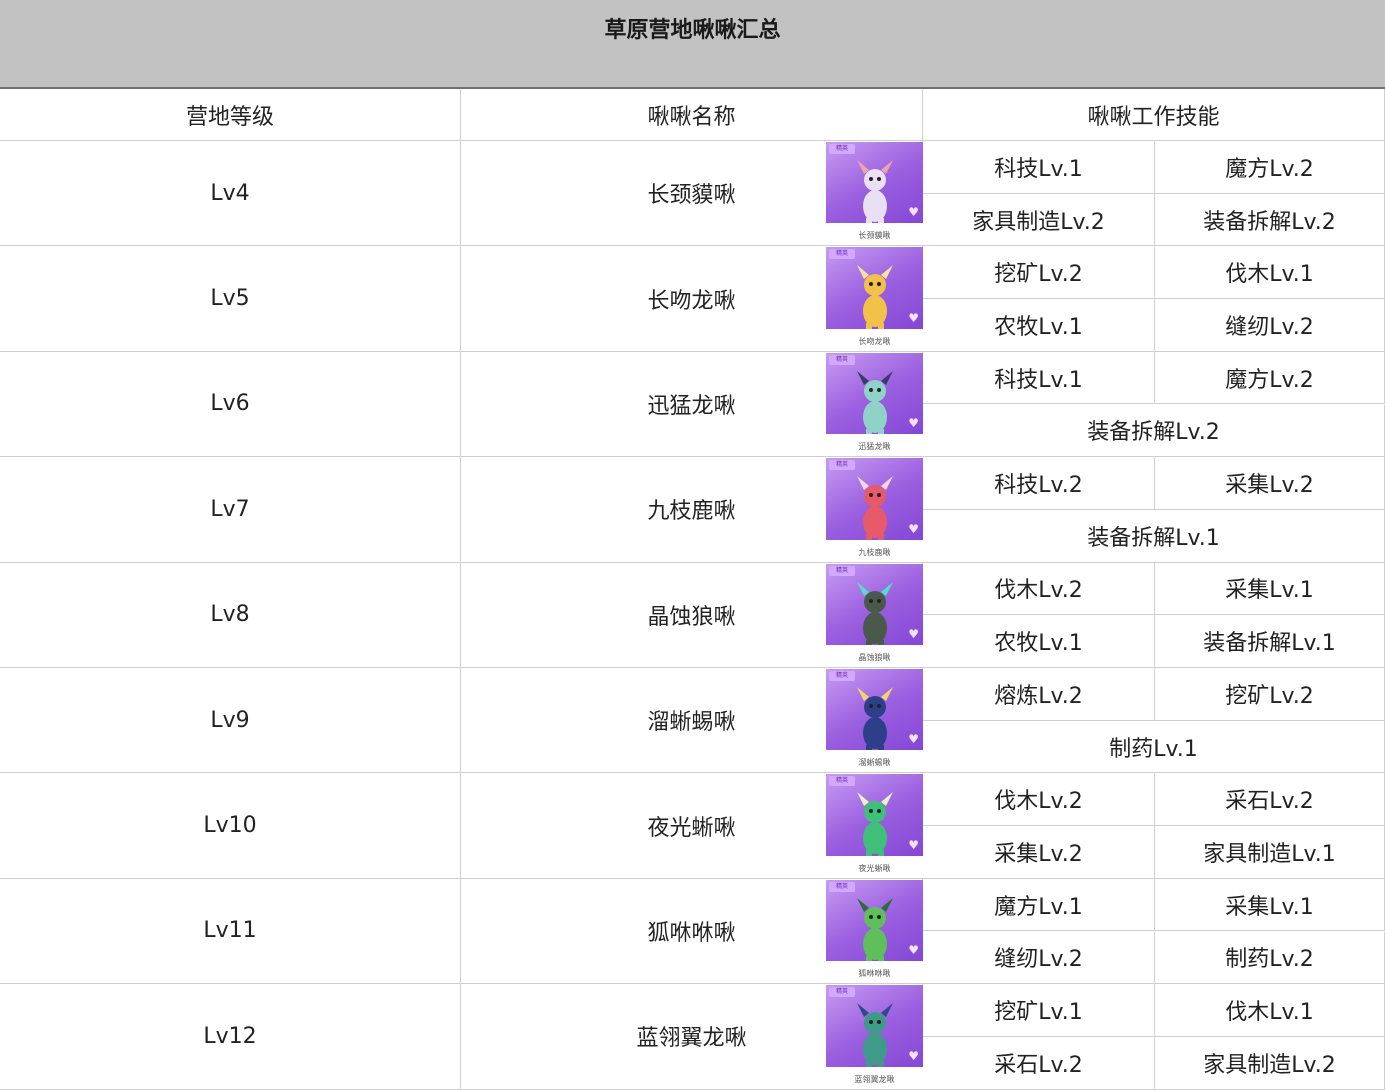  I want to click on portrait-caption: 夜光蜥啾, so click(874, 868).